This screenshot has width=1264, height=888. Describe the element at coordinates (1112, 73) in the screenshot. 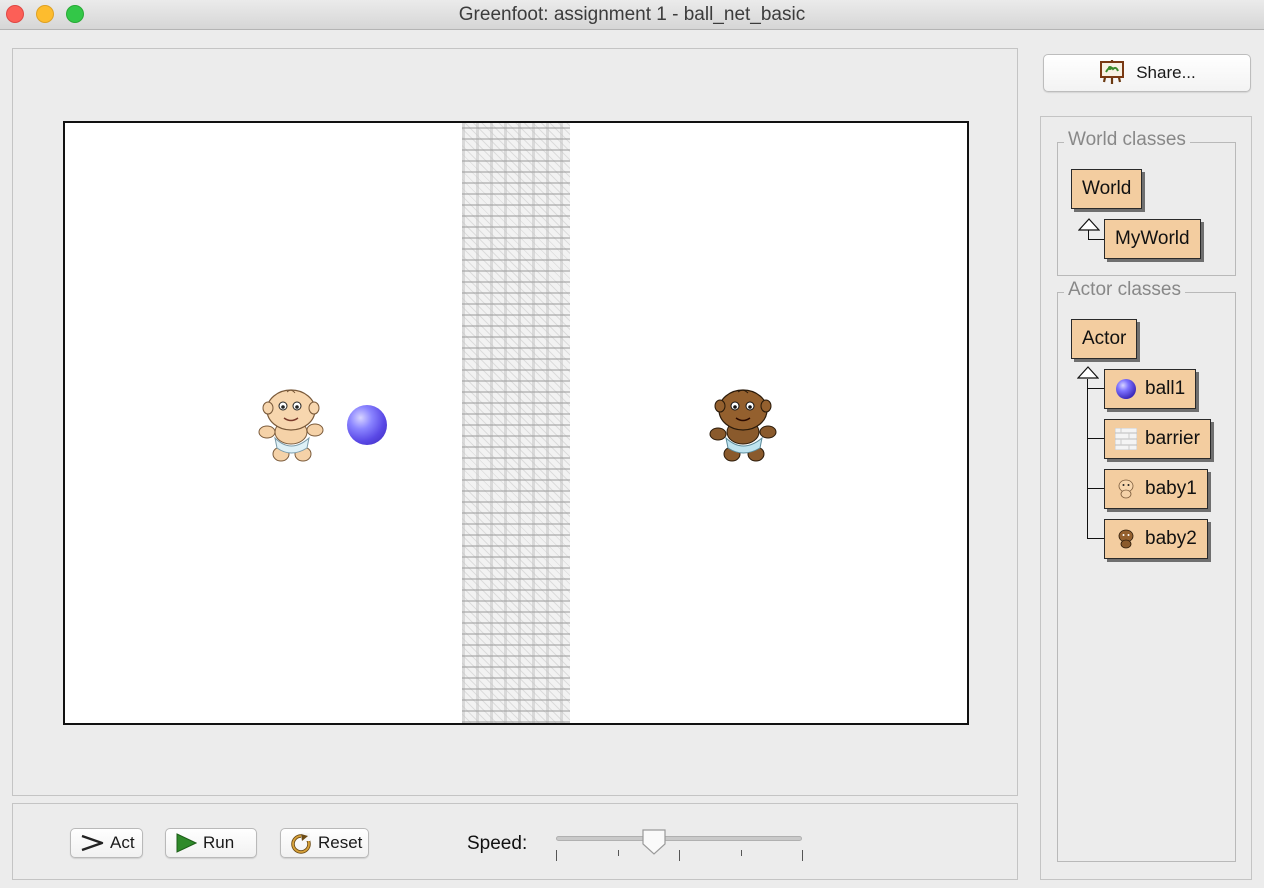

I see `easel-picture-icon` at that location.